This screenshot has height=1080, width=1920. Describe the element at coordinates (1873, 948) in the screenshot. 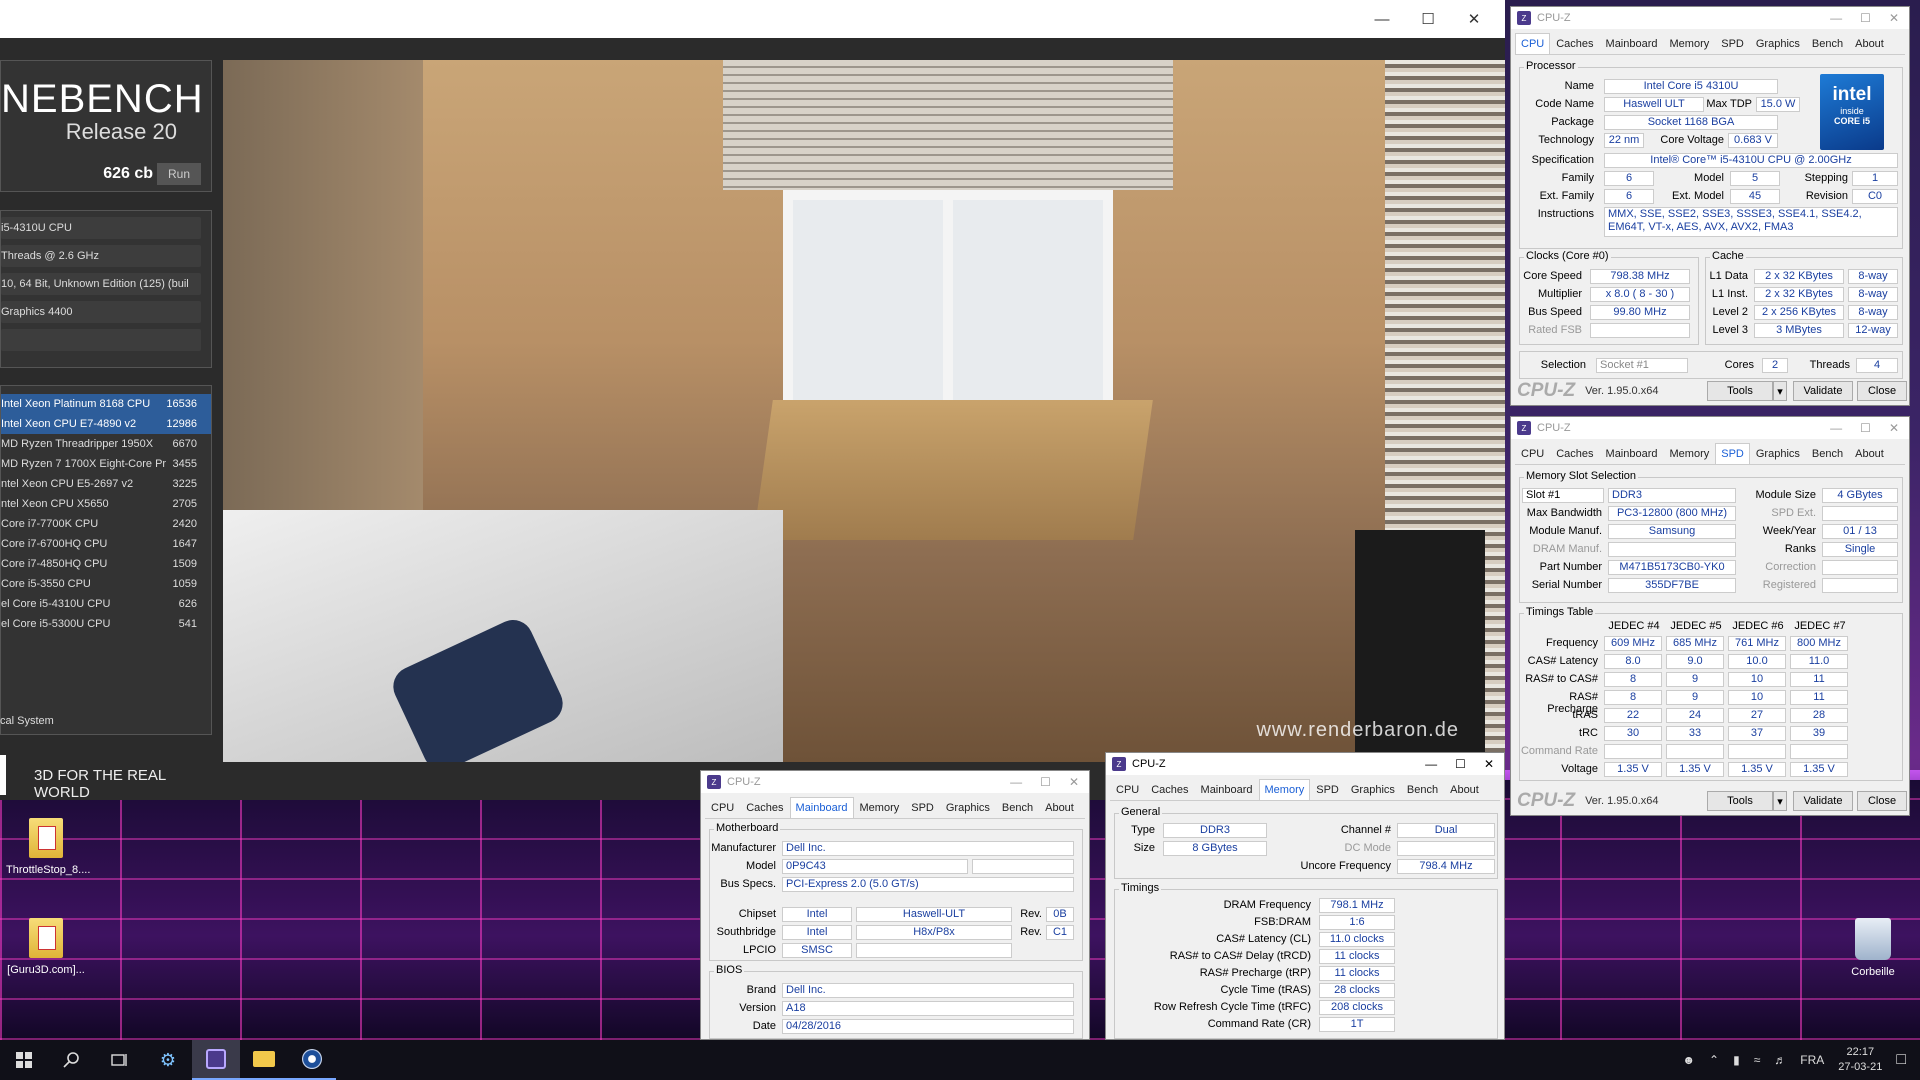

I see `desktop-icon-recycle-bin: Corbeille` at that location.